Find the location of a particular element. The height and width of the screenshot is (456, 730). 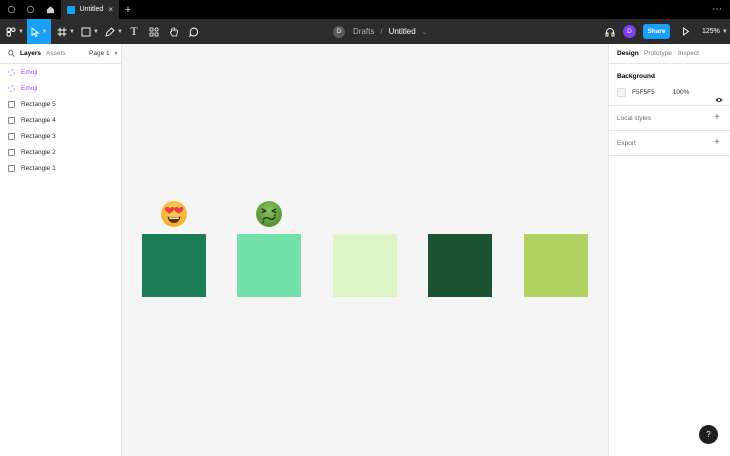

share-button: Share is located at coordinates (656, 31).